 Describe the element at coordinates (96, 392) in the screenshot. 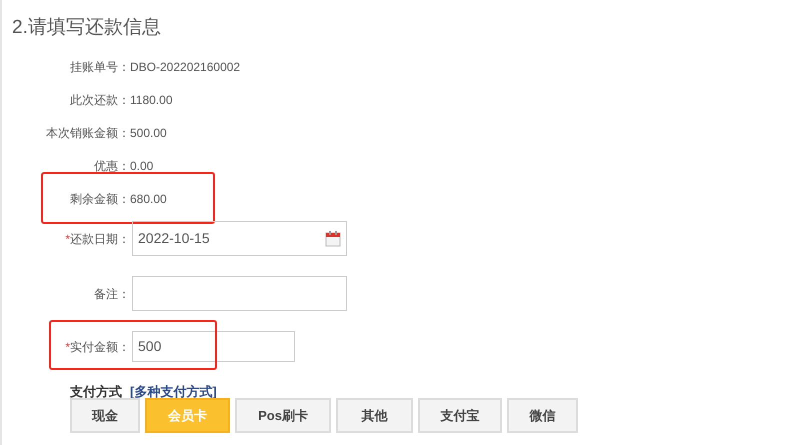

I see `payment-label: 支付方式` at that location.